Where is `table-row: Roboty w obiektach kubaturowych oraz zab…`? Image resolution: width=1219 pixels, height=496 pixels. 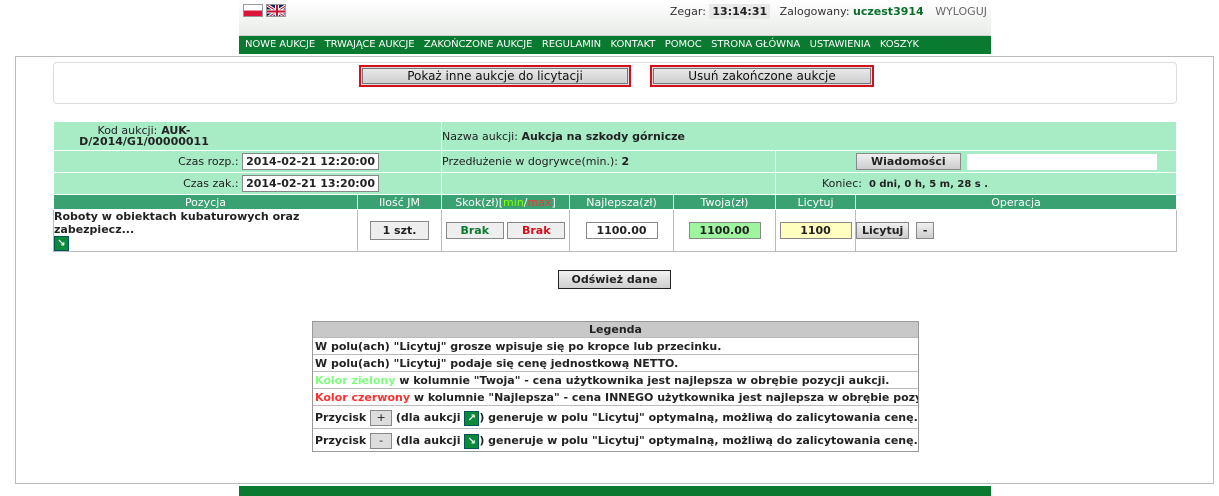
table-row: Roboty w obiektach kubaturowych oraz zab… is located at coordinates (615, 230).